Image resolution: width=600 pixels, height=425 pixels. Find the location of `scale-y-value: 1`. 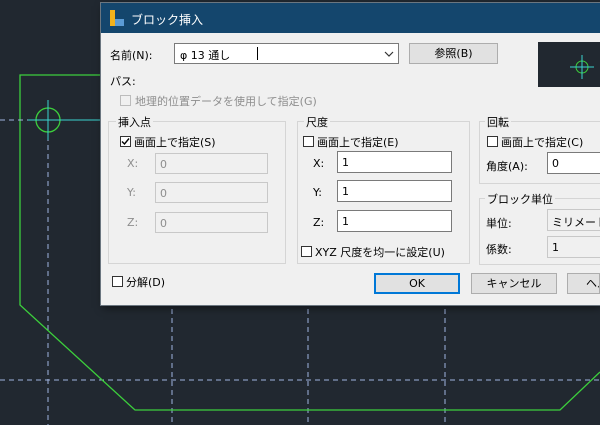

scale-y-value: 1 is located at coordinates (345, 191).